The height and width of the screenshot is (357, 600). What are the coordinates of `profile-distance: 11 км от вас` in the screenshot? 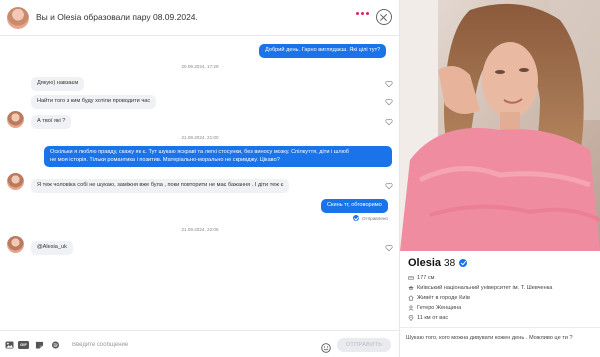 It's located at (428, 318).